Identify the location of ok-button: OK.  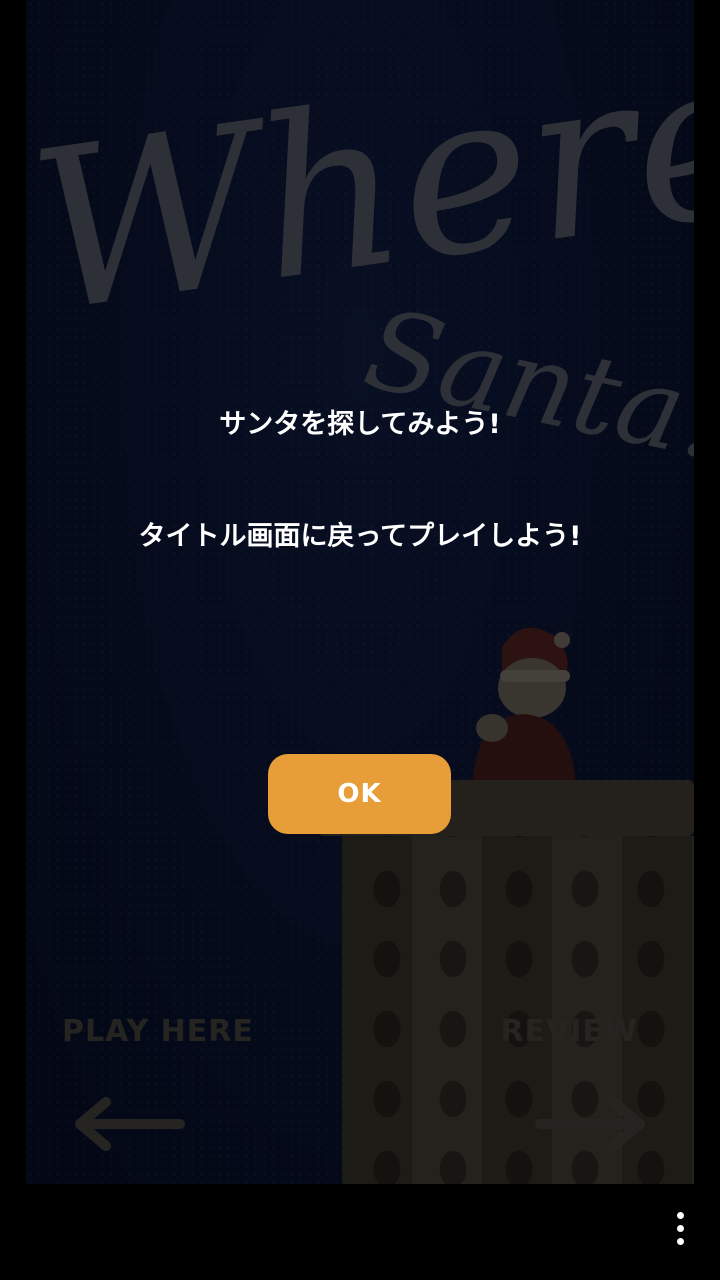
(359, 794).